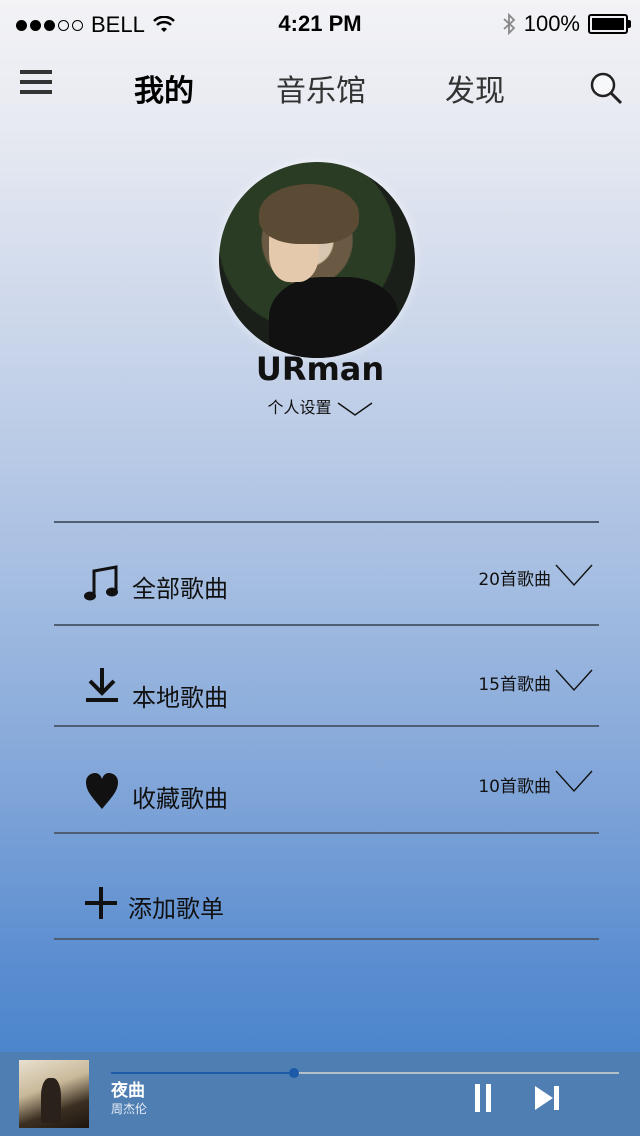  What do you see at coordinates (475, 88) in the screenshot?
I see `tab-discover: 发现` at bounding box center [475, 88].